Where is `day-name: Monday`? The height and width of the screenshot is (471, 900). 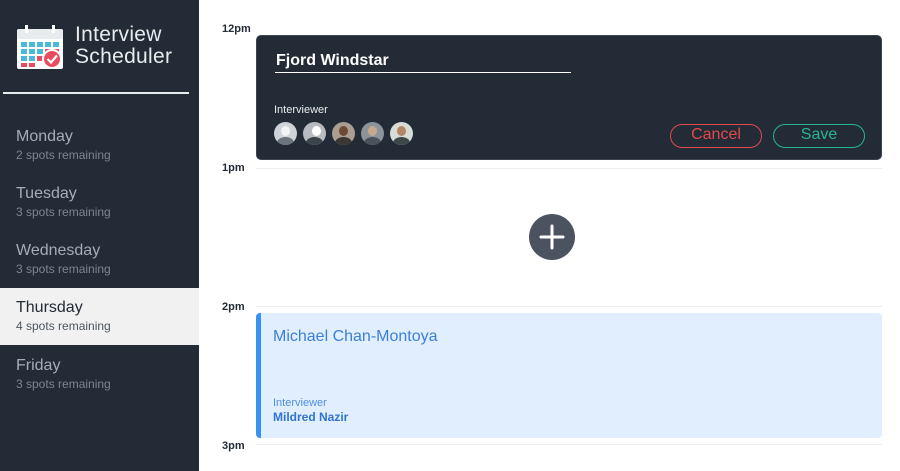
day-name: Monday is located at coordinates (44, 136).